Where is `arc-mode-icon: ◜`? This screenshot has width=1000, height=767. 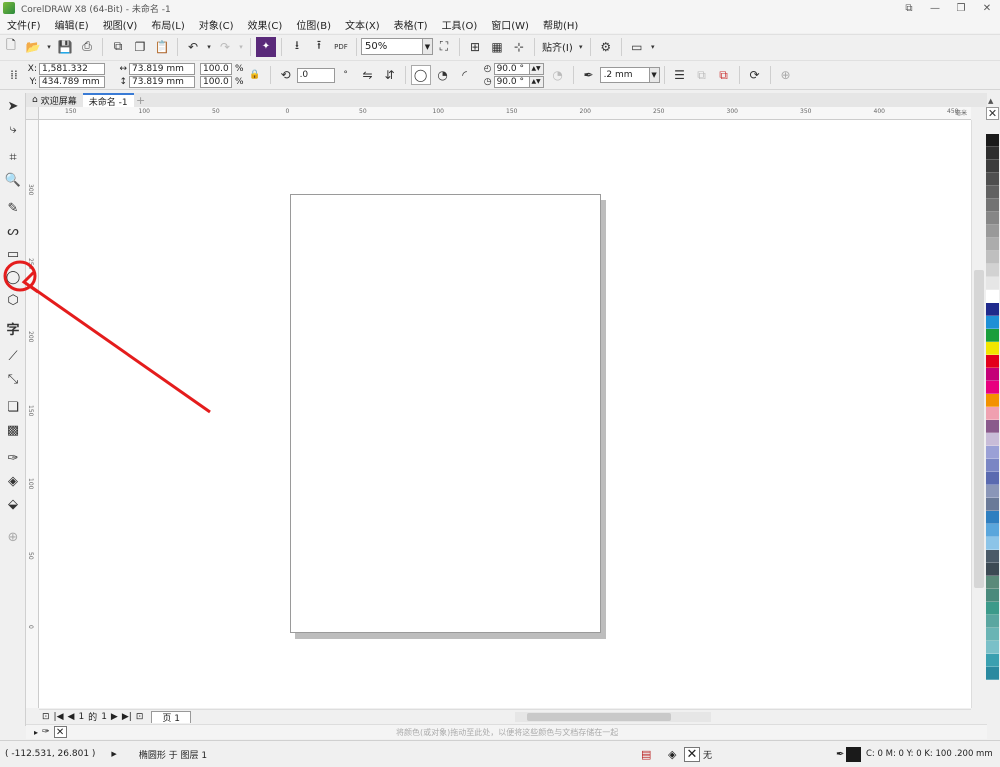
arc-mode-icon: ◜ is located at coordinates (465, 75).